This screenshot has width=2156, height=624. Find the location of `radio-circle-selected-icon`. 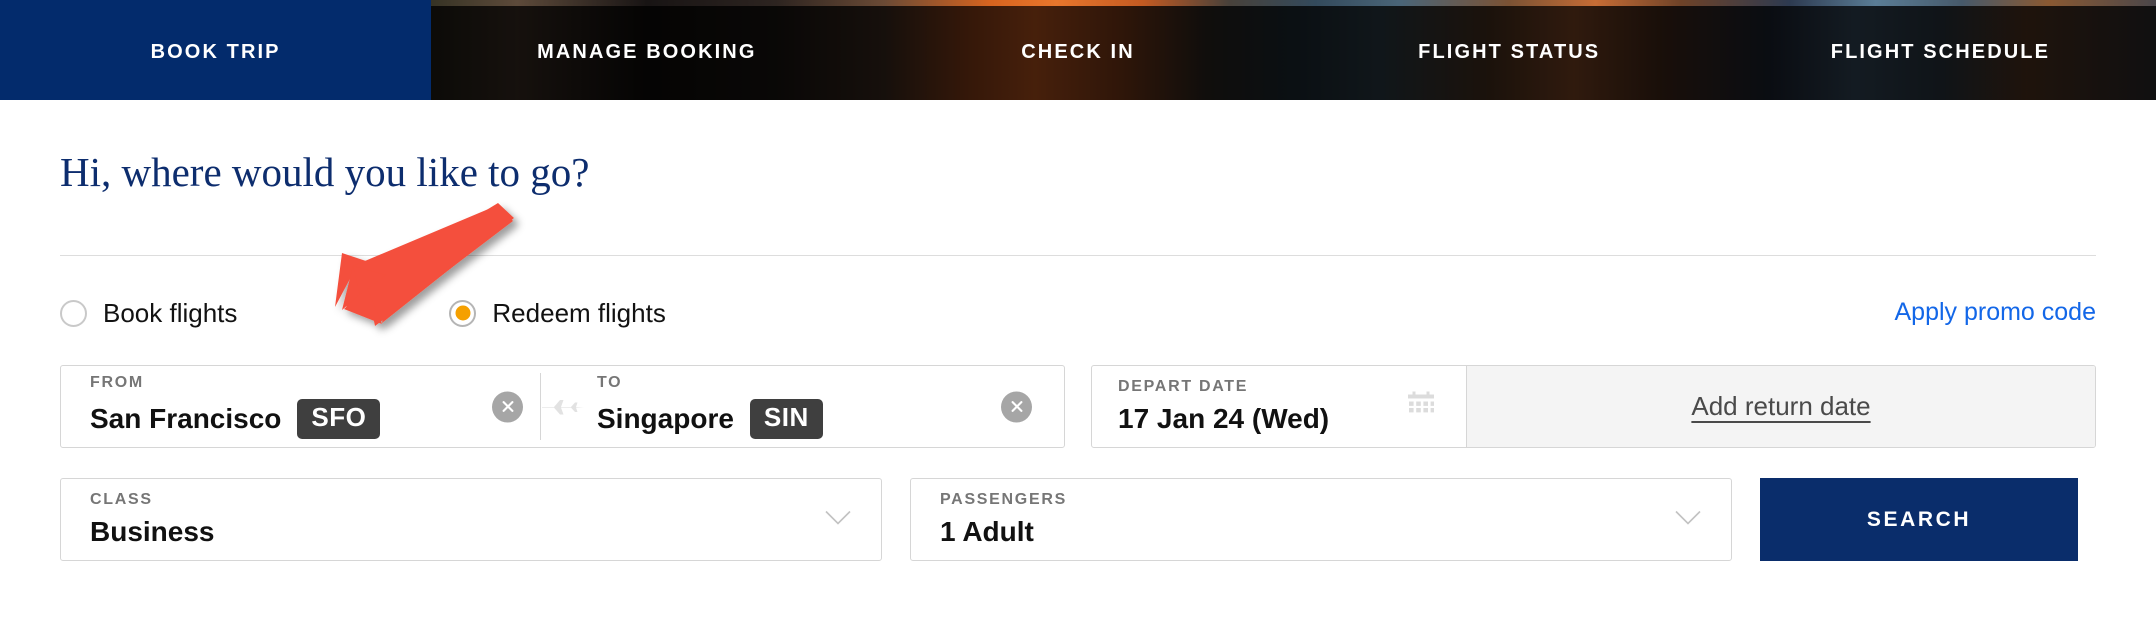

radio-circle-selected-icon is located at coordinates (463, 313).